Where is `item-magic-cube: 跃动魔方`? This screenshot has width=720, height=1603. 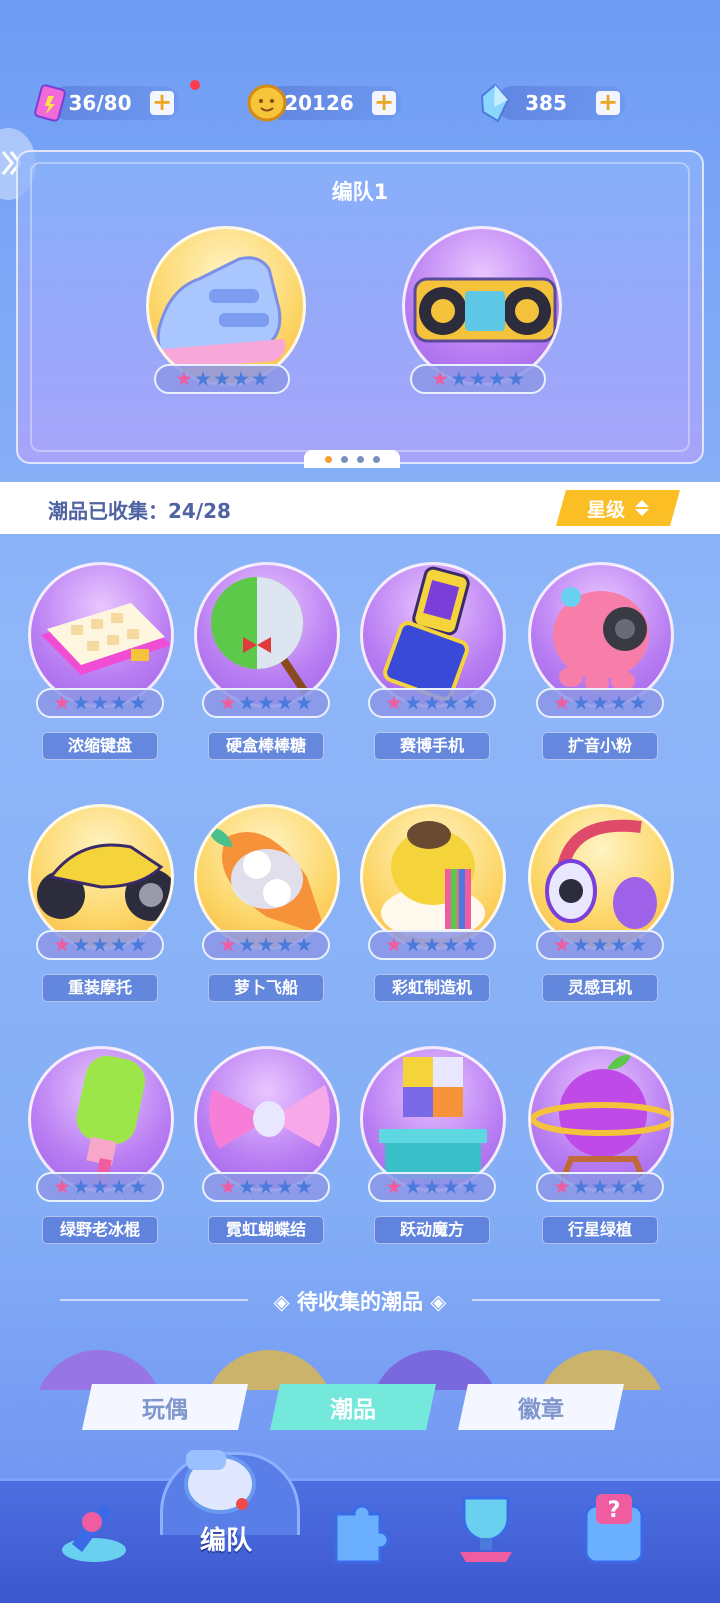 item-magic-cube: 跃动魔方 is located at coordinates (433, 1146).